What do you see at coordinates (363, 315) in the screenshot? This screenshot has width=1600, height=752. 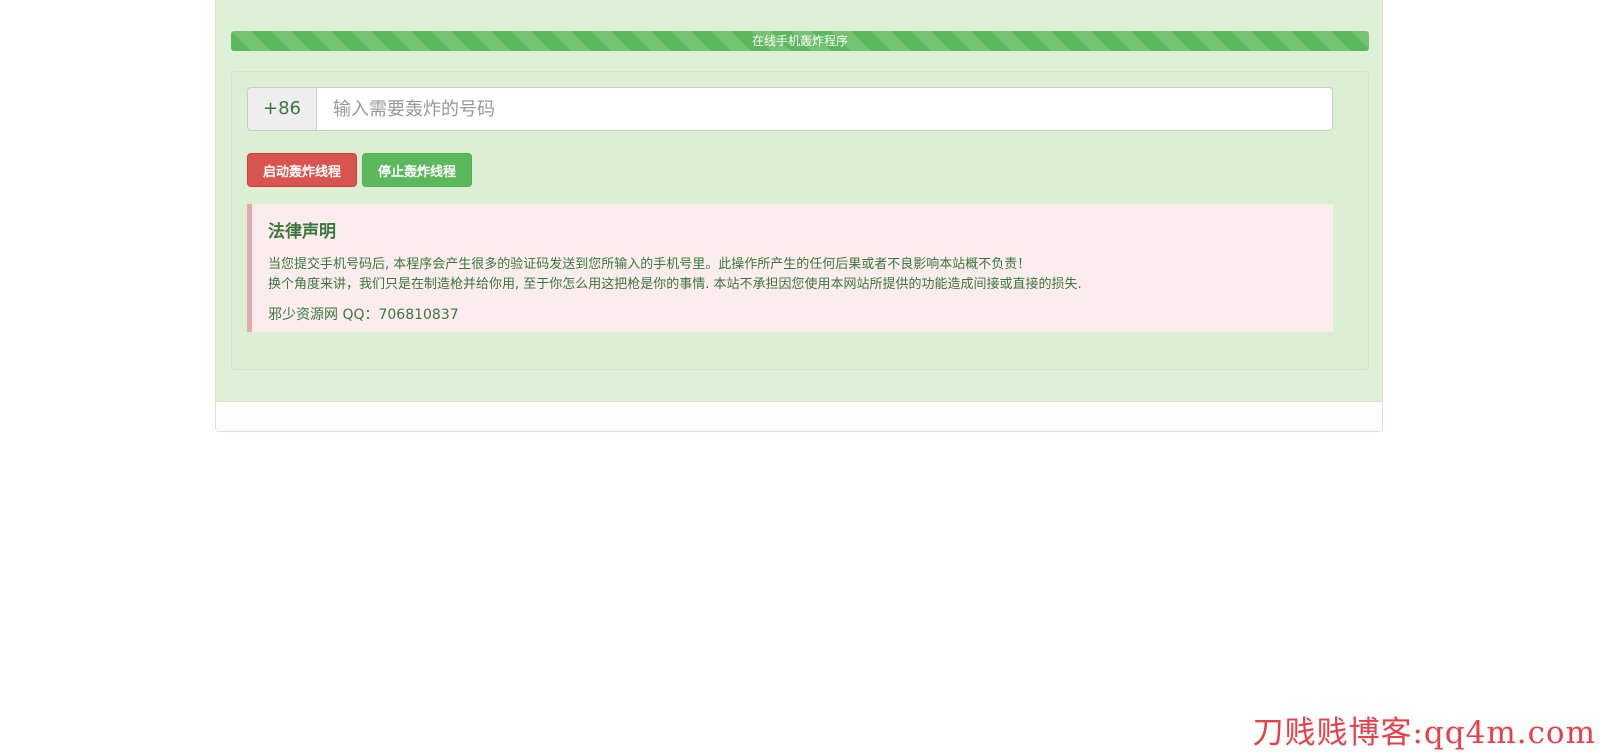 I see `contact-info: 邪少资源网 QQ：706810837` at bounding box center [363, 315].